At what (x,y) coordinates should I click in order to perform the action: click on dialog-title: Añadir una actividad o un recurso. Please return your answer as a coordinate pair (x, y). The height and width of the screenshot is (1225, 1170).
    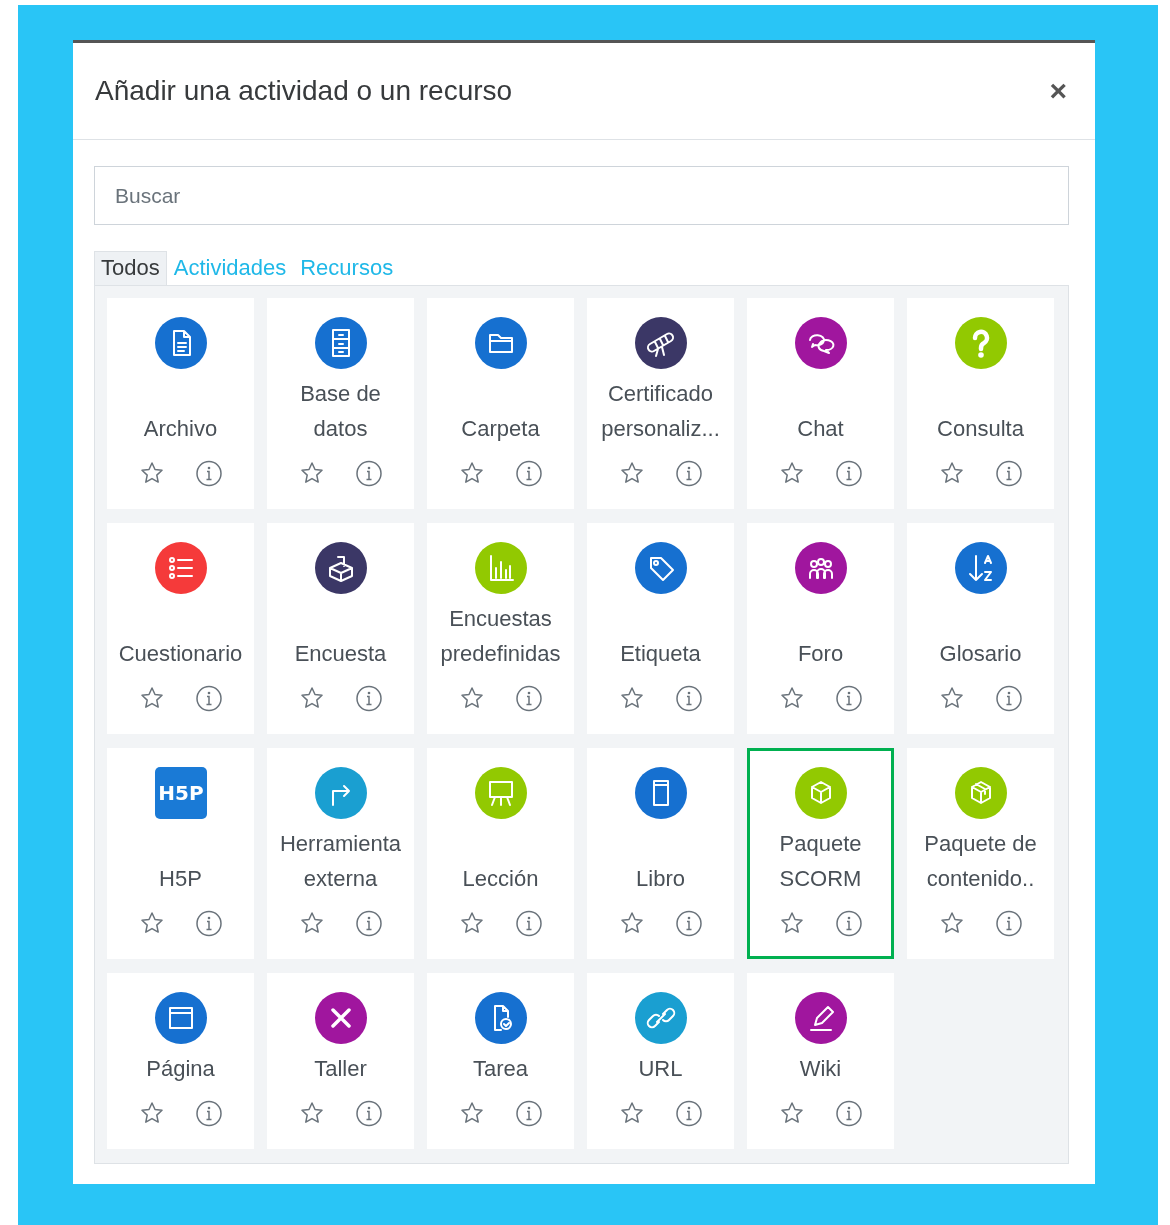
    Looking at the image, I should click on (304, 91).